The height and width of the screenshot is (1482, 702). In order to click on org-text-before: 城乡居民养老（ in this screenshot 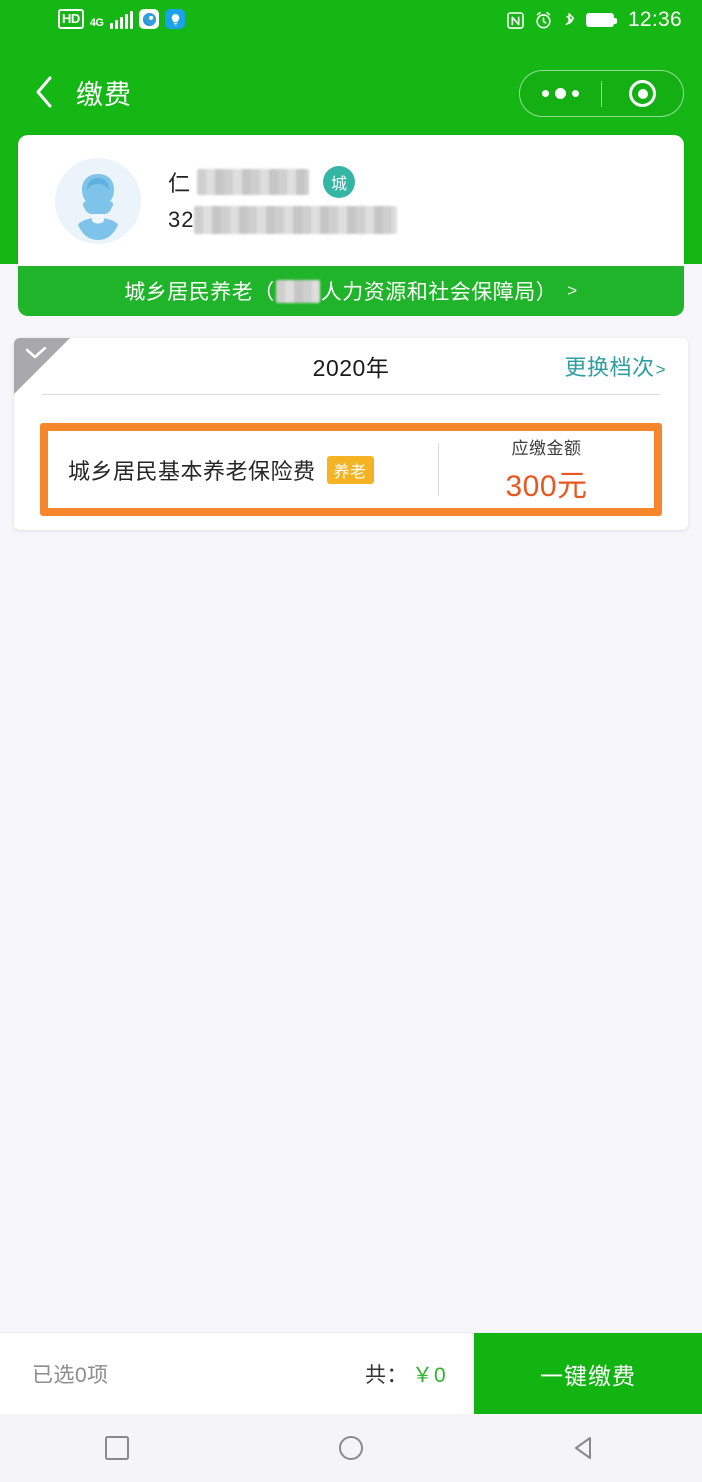, I will do `click(199, 292)`.